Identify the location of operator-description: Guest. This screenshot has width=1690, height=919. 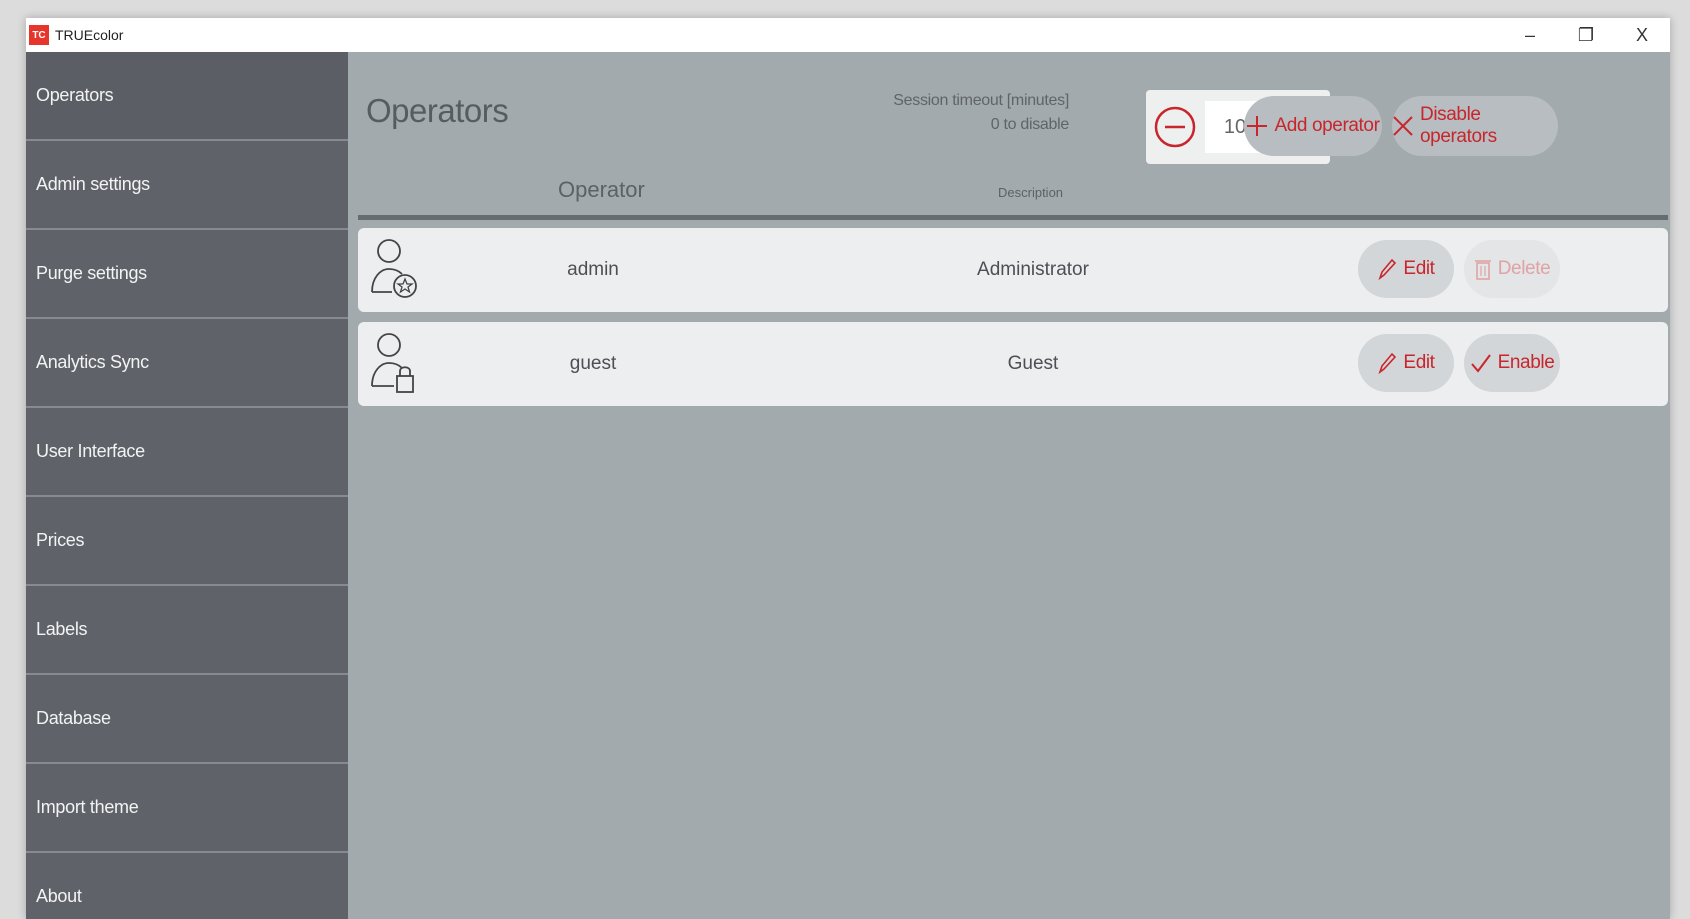
(1033, 363).